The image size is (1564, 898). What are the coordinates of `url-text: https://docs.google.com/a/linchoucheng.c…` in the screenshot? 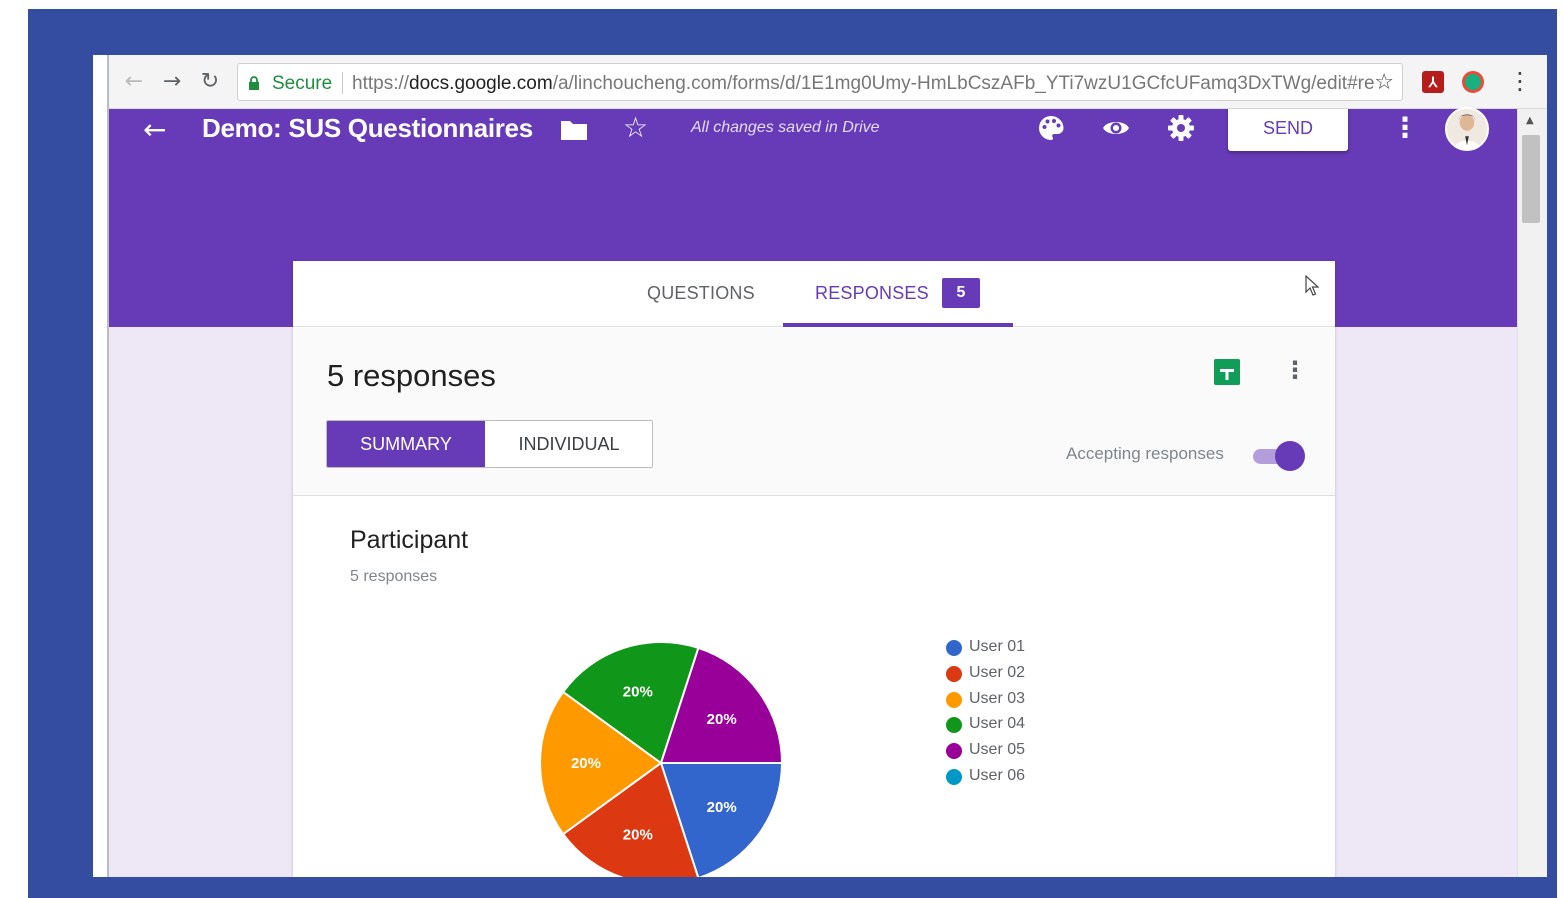 It's located at (864, 84).